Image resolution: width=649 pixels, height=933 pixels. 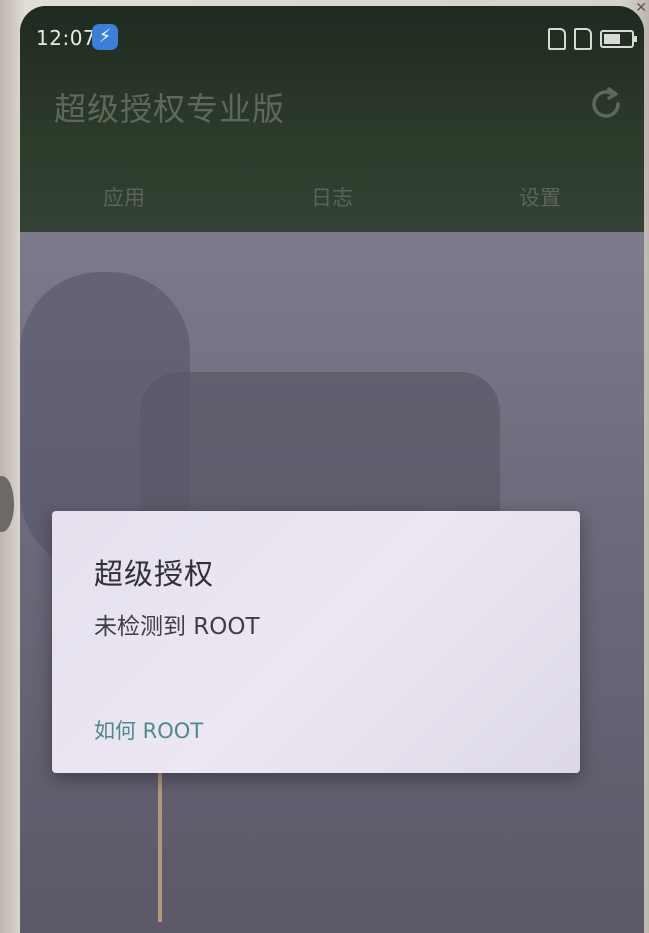 What do you see at coordinates (148, 730) in the screenshot?
I see `how-to-root-button: 如何 ROOT` at bounding box center [148, 730].